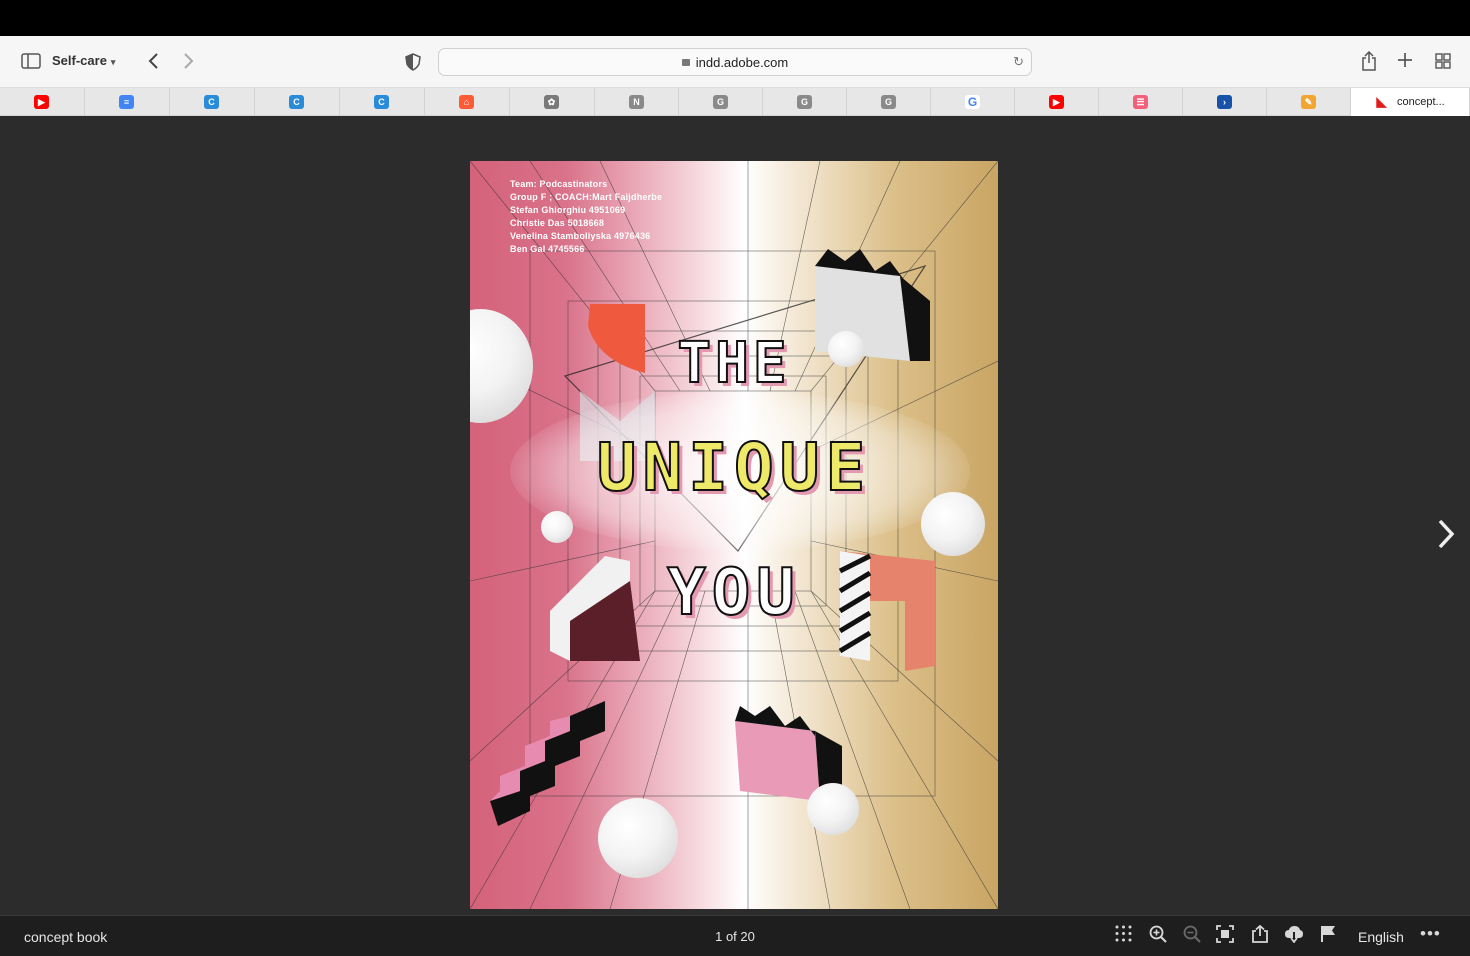 The height and width of the screenshot is (956, 1470). I want to click on graduation-cap-icon: ⌂, so click(466, 102).